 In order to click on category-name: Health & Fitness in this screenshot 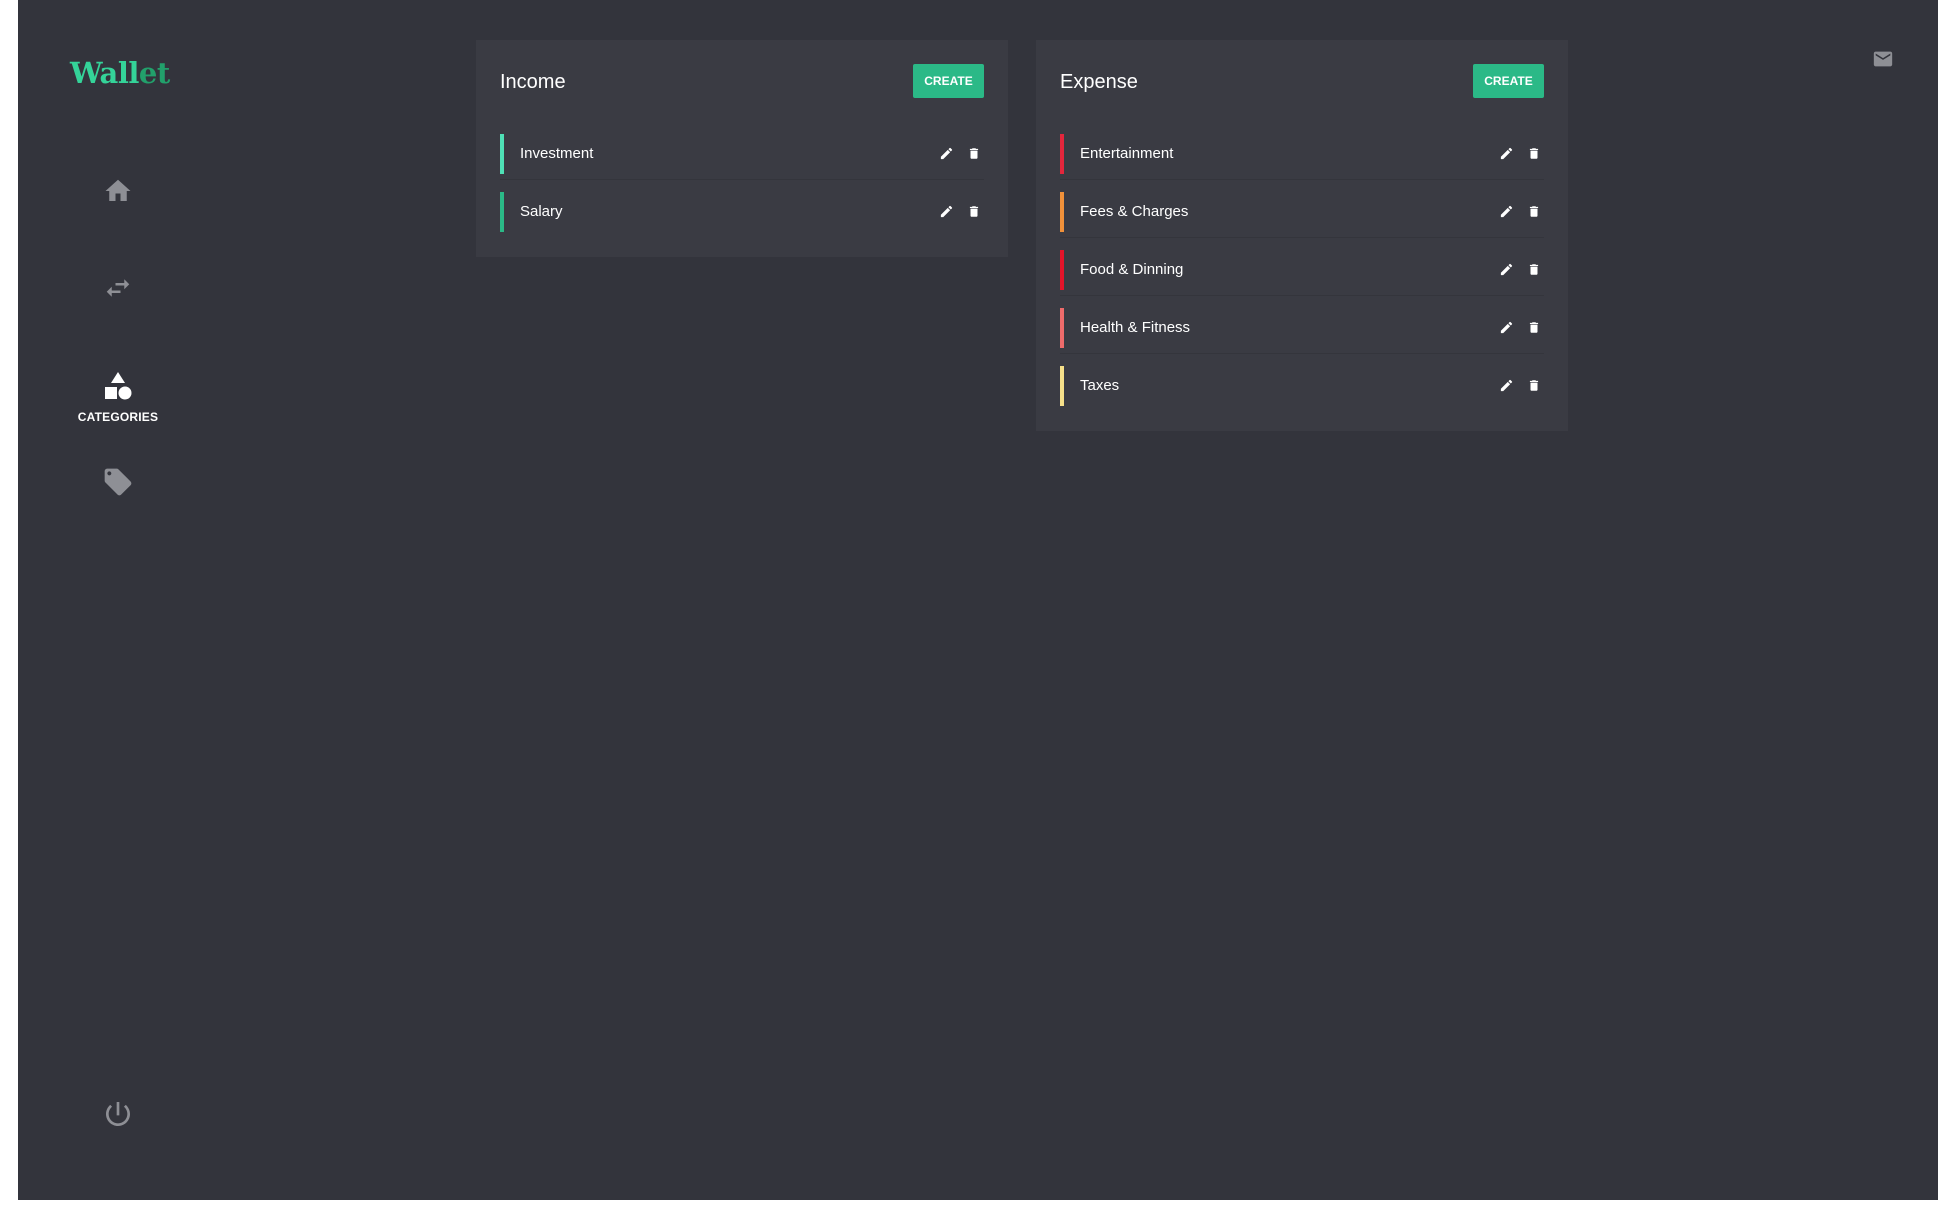, I will do `click(1135, 327)`.